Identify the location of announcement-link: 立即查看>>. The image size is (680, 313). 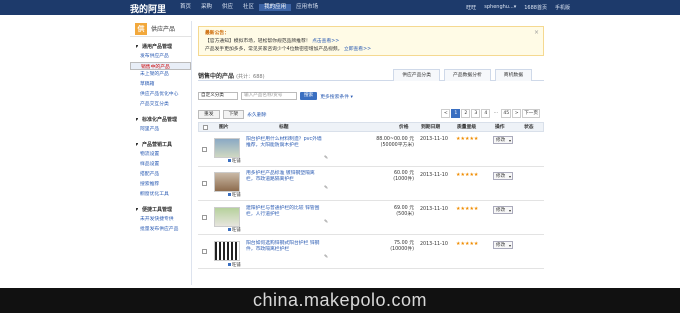
(357, 49).